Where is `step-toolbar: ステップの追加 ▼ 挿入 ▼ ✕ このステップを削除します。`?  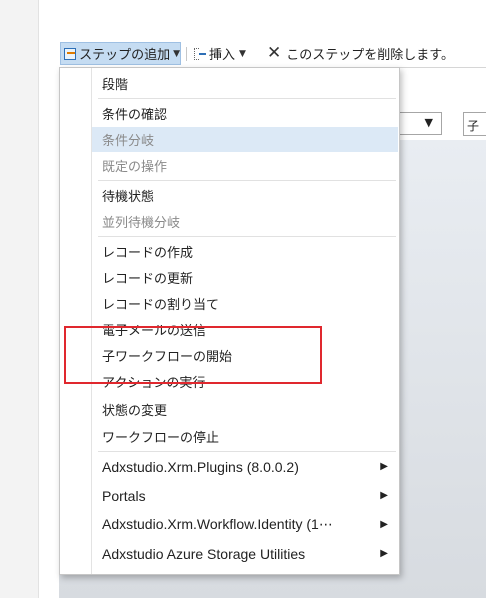
step-toolbar: ステップの追加 ▼ 挿入 ▼ ✕ このステップを削除します。 is located at coordinates (272, 54).